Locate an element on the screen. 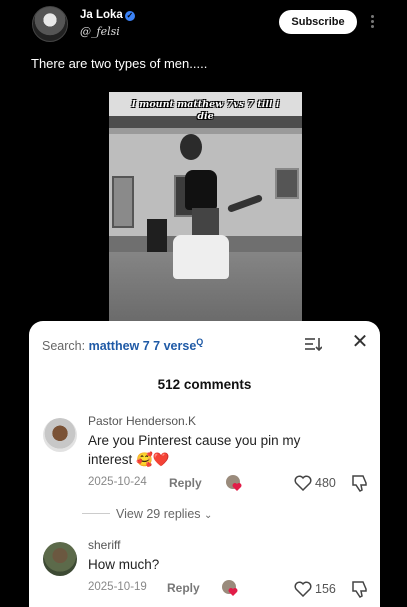 The height and width of the screenshot is (607, 407). like-button: 480 is located at coordinates (315, 483).